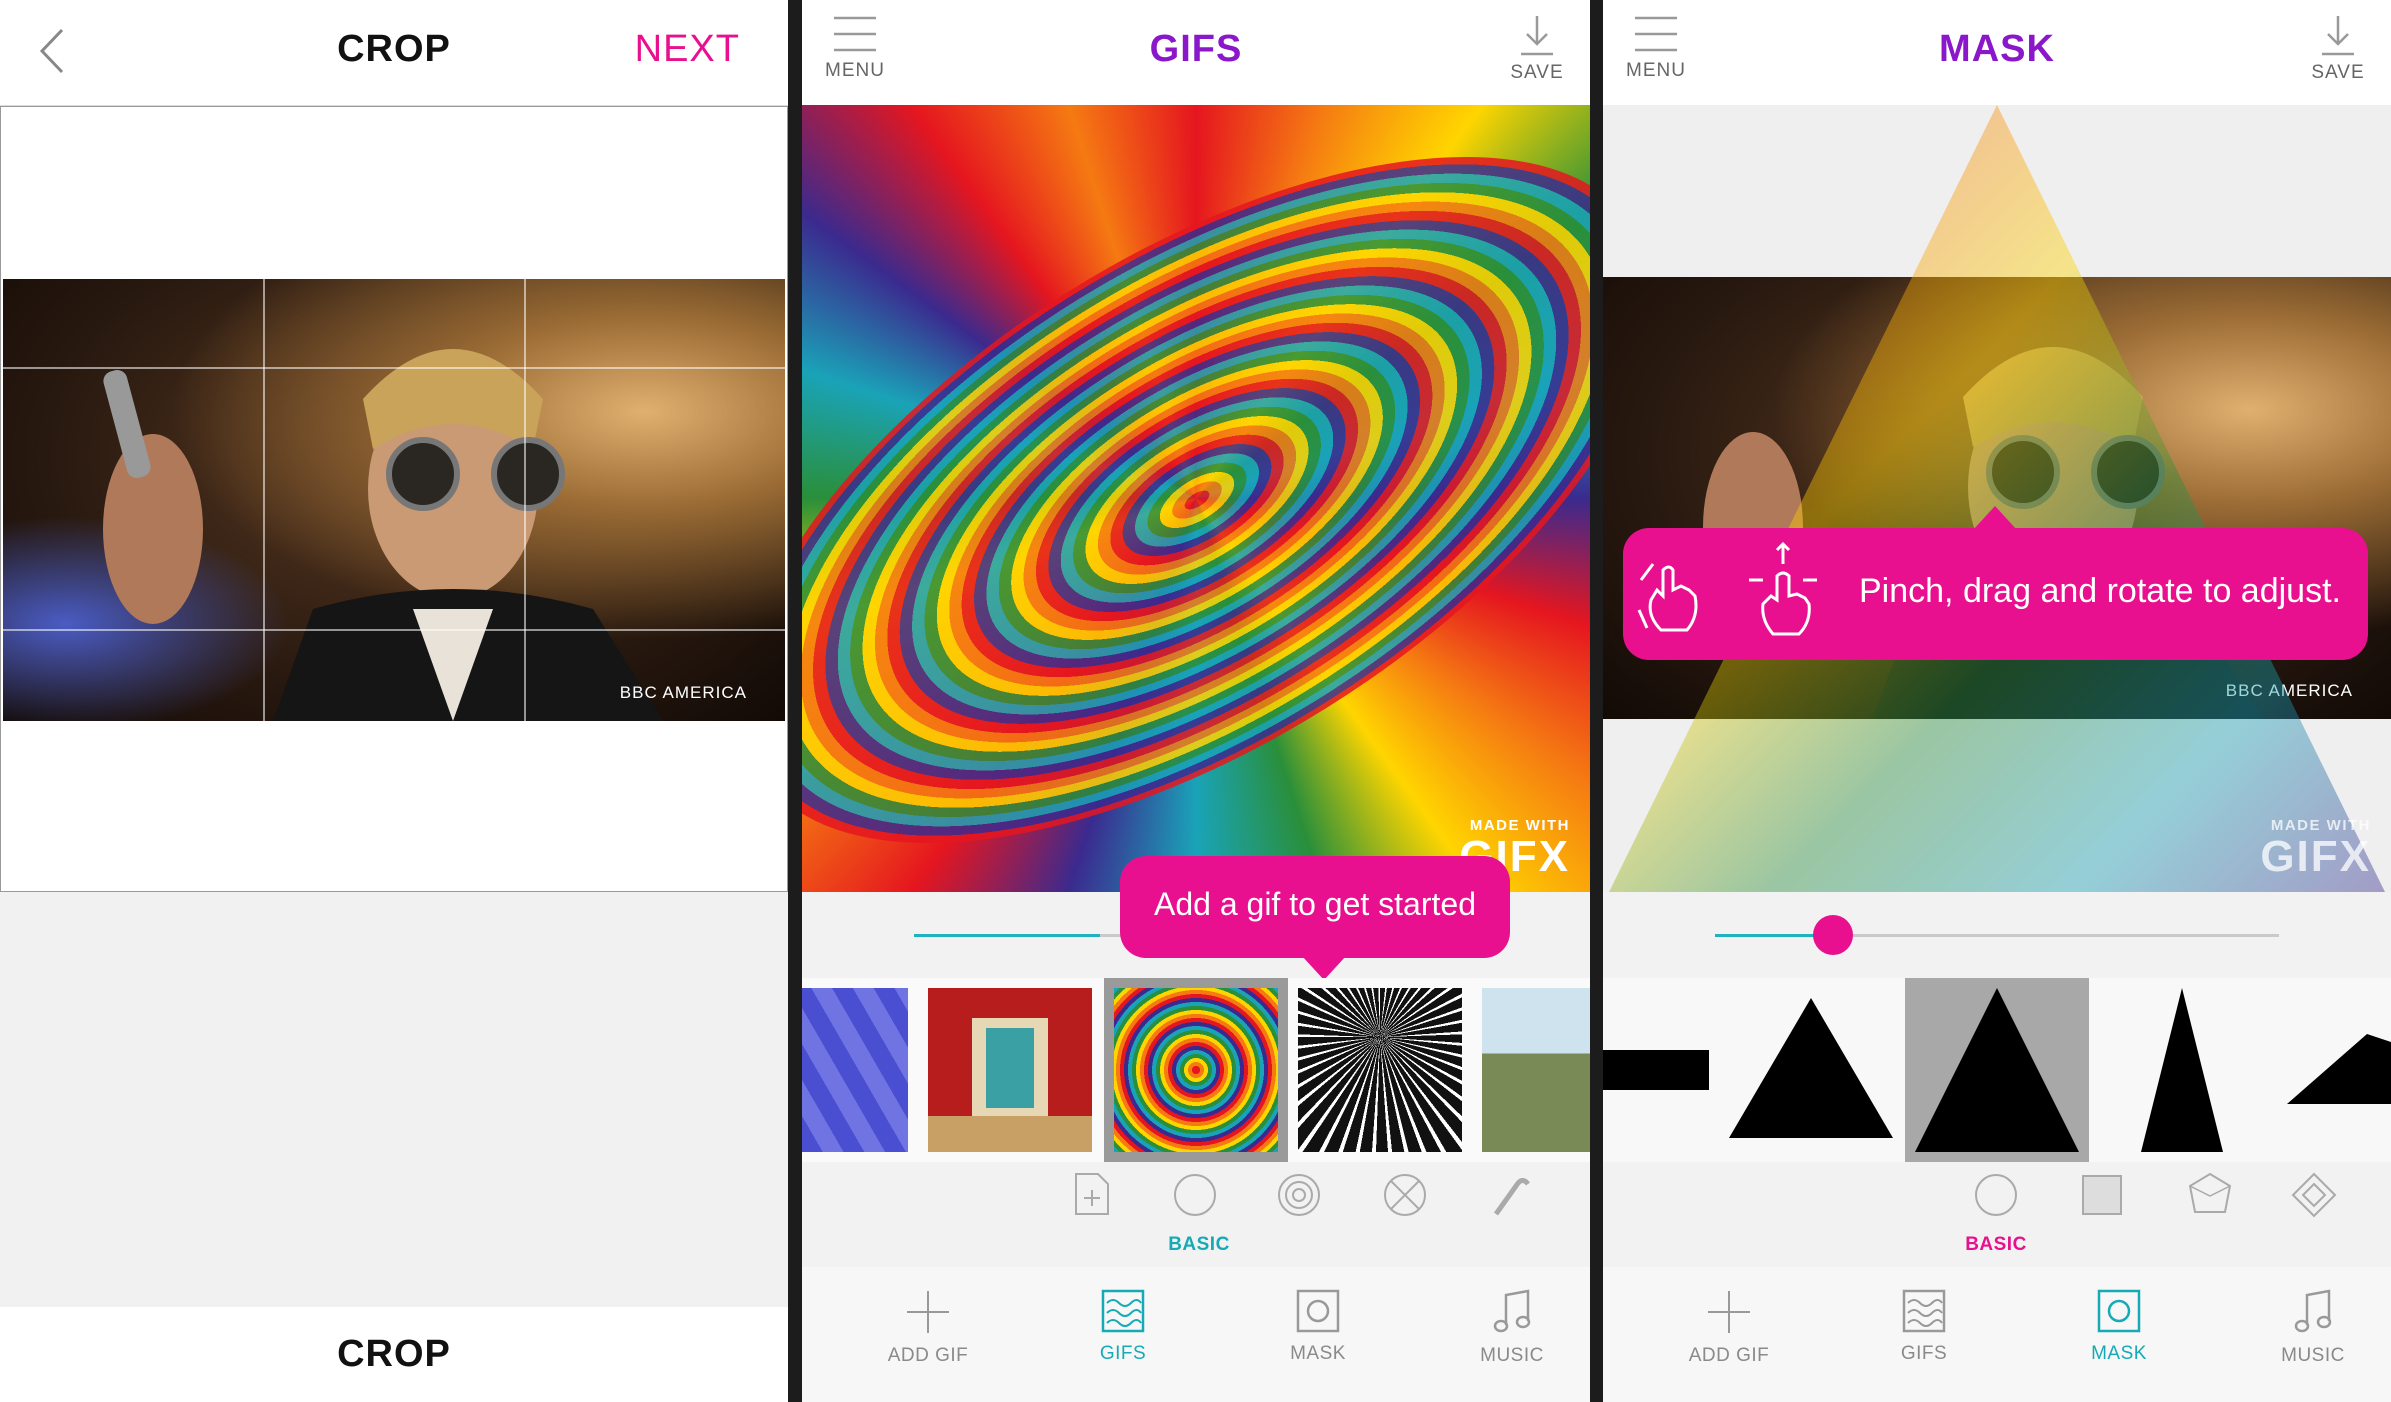 The image size is (2391, 1402). What do you see at coordinates (2339, 1074) in the screenshot?
I see `shape-partial-triangle` at bounding box center [2339, 1074].